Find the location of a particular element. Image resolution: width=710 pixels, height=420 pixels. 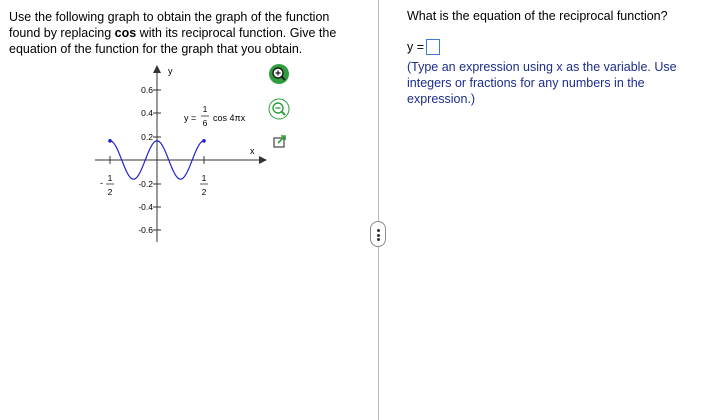

popout-button is located at coordinates (279, 142).